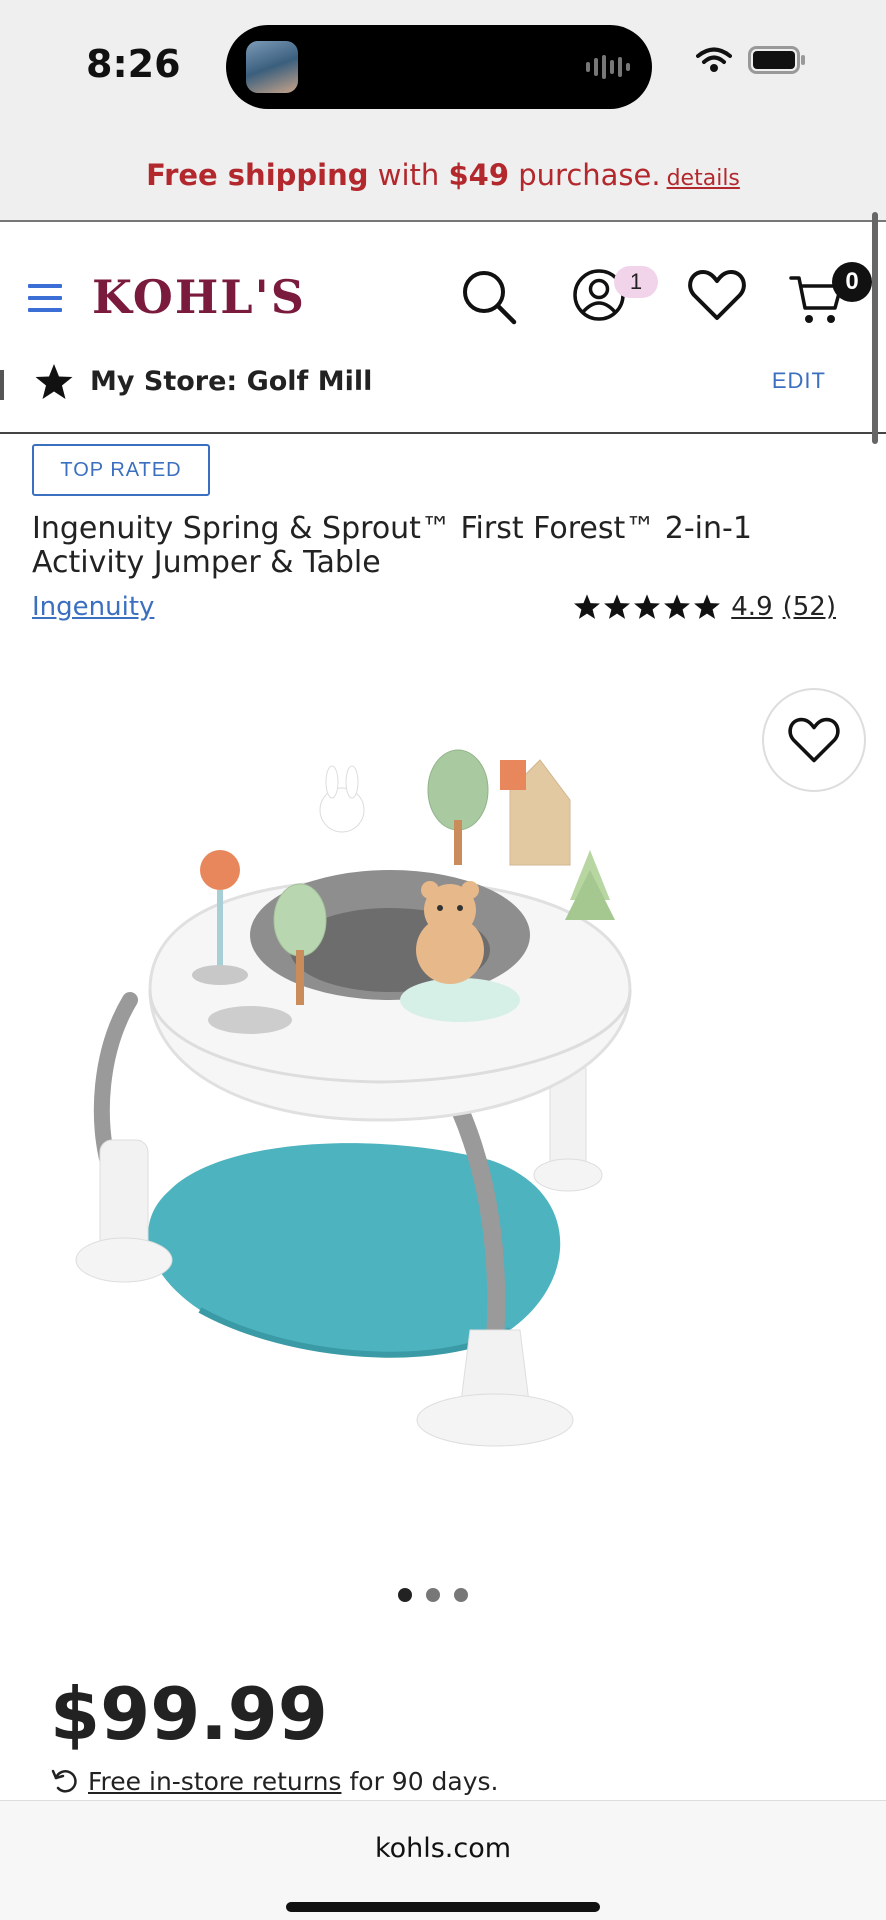 The height and width of the screenshot is (1920, 886). What do you see at coordinates (647, 607) in the screenshot?
I see `rating-stars-icon` at bounding box center [647, 607].